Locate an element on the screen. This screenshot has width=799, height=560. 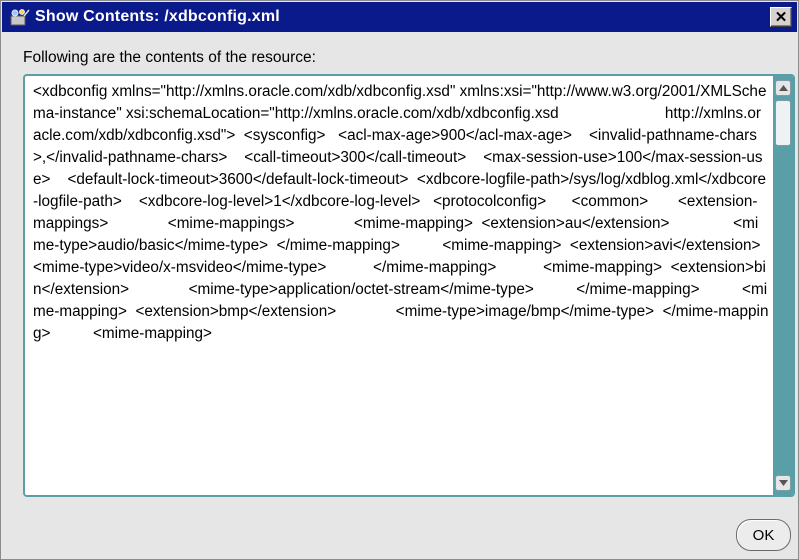
ok-button: OK is located at coordinates (763, 535).